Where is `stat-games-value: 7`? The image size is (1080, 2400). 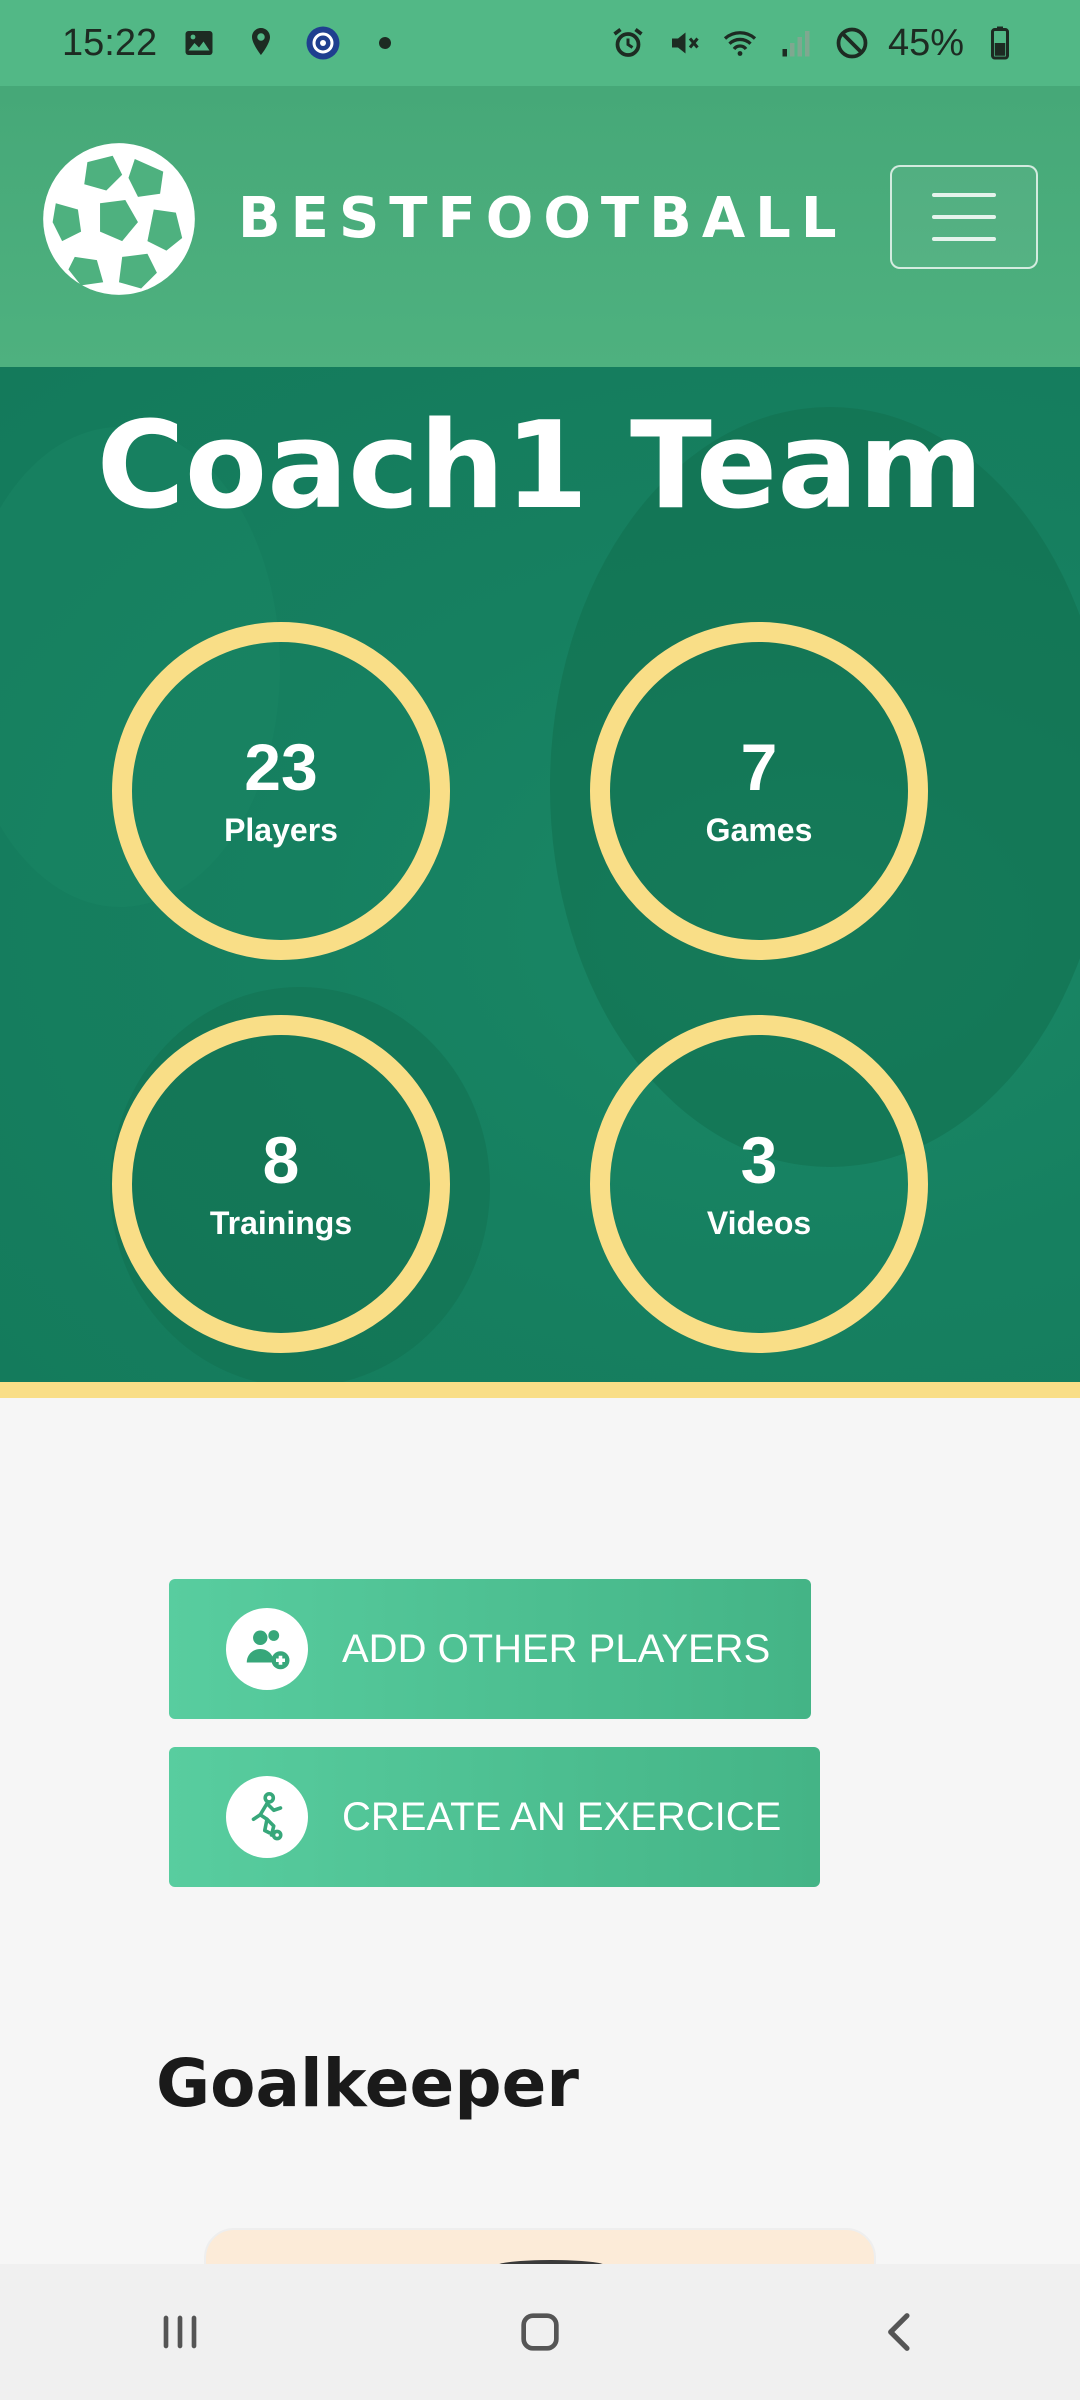 stat-games-value: 7 is located at coordinates (759, 766).